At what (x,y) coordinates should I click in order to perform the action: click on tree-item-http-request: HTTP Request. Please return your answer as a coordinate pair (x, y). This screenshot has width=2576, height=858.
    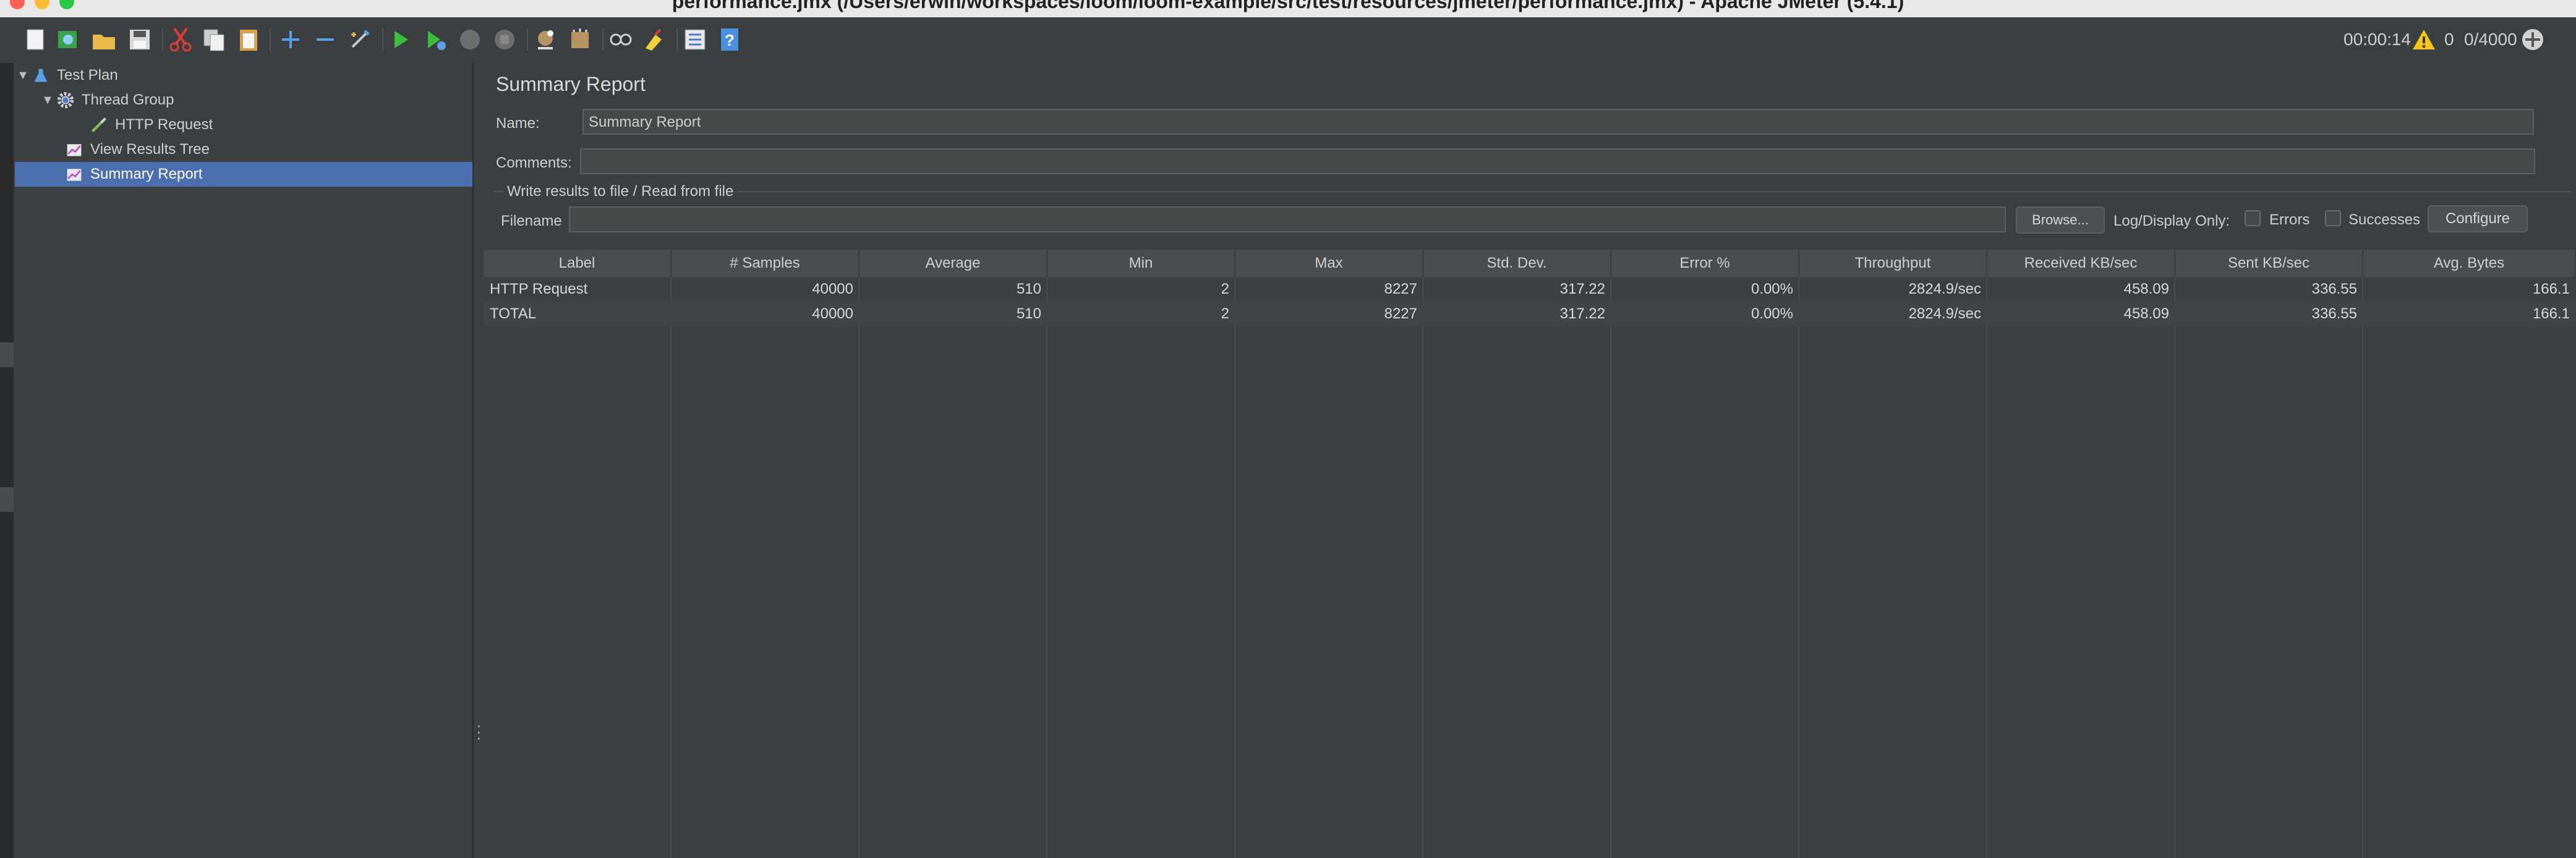
    Looking at the image, I should click on (243, 125).